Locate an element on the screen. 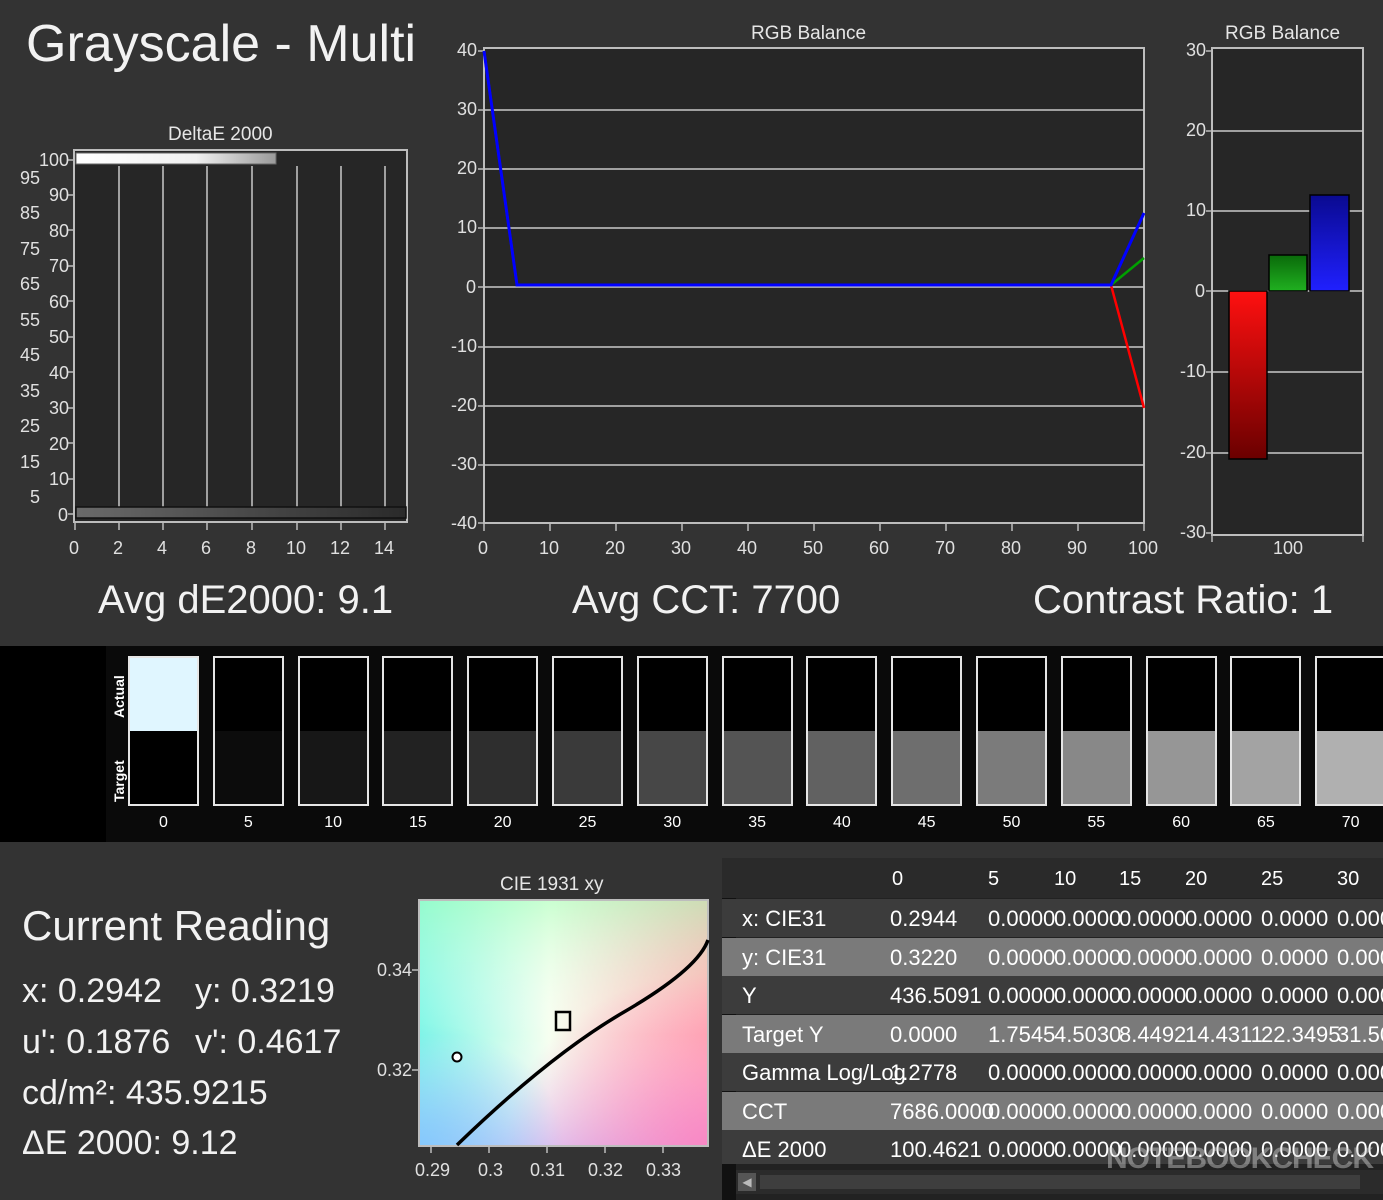 Image resolution: width=1383 pixels, height=1200 pixels. watermark: NOTEBOOKCHECK is located at coordinates (1239, 1158).